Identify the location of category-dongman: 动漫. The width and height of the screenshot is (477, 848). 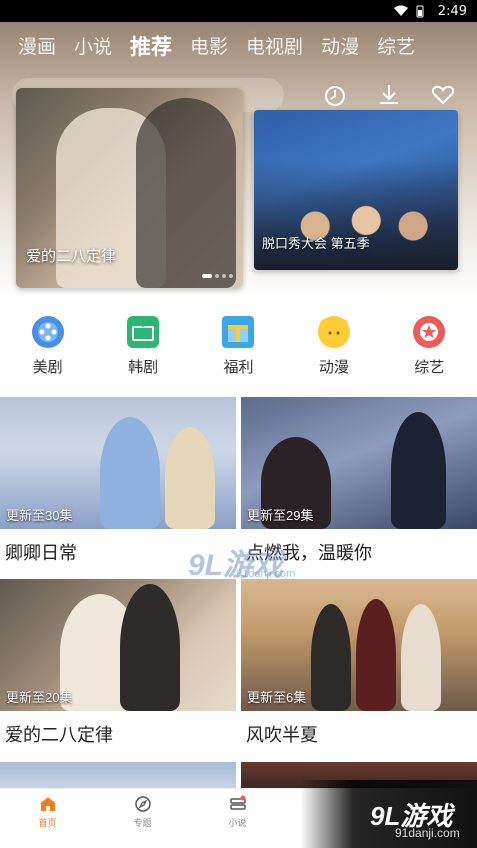
(334, 347).